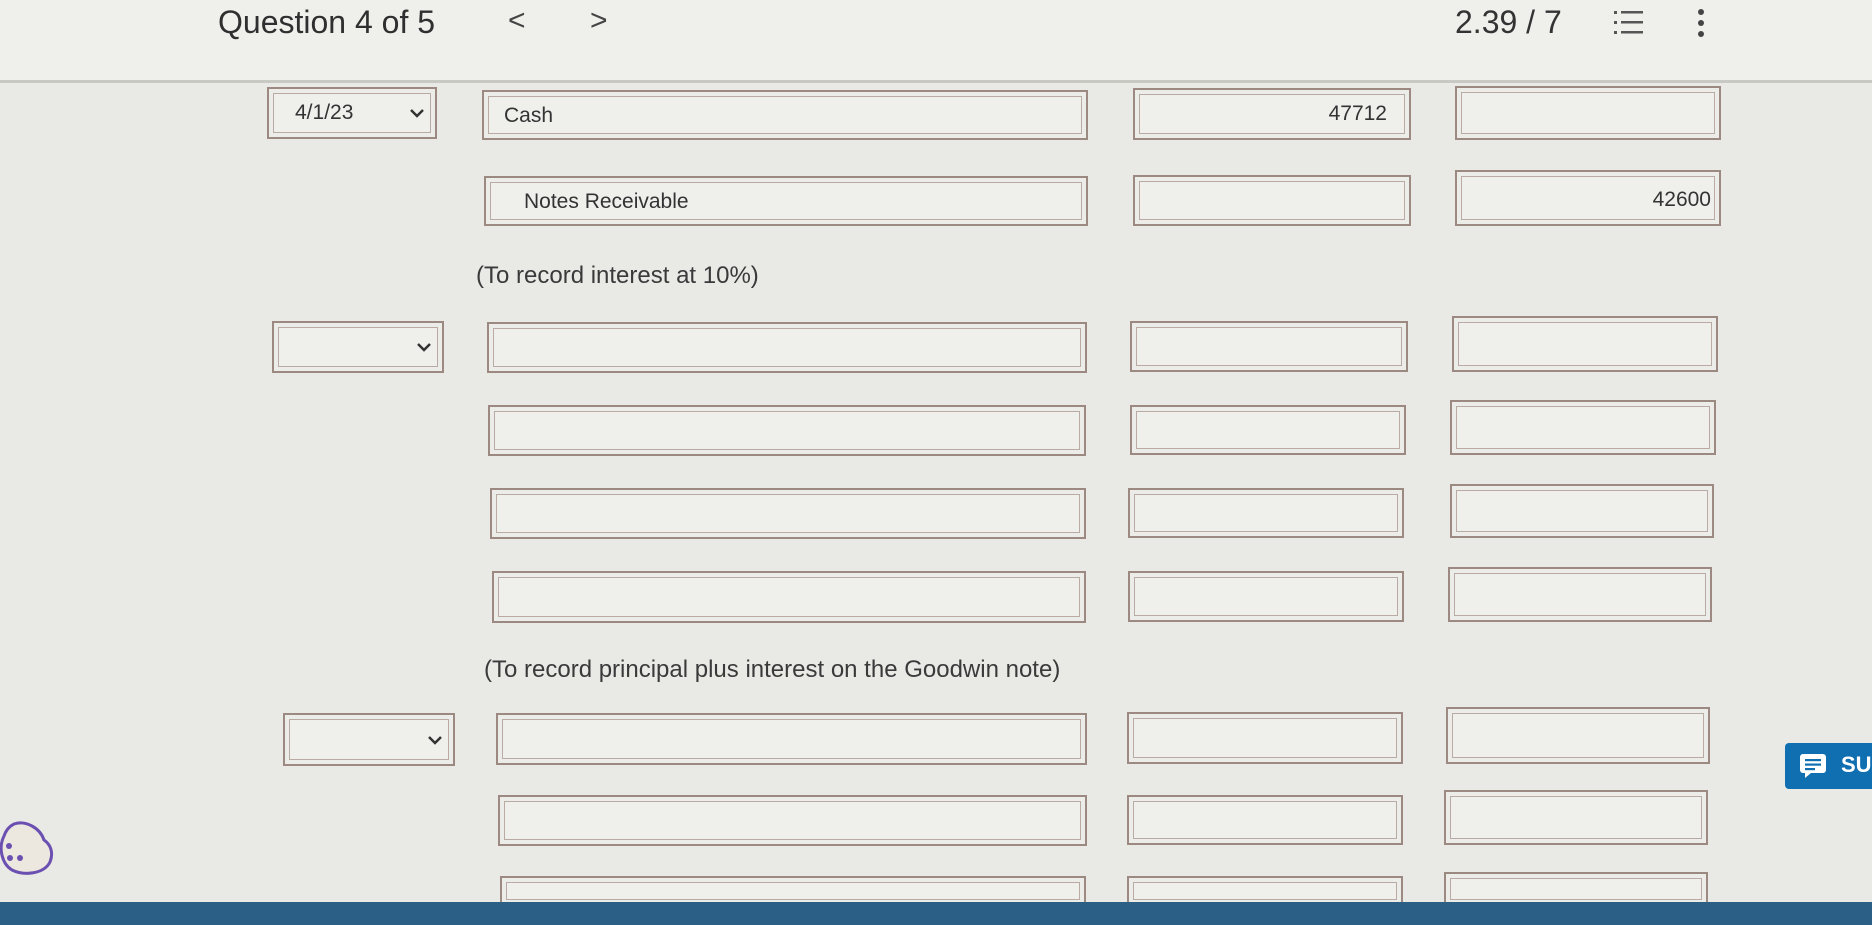 This screenshot has width=1872, height=925. What do you see at coordinates (327, 22) in the screenshot?
I see `question-counter: Question 4 of 5` at bounding box center [327, 22].